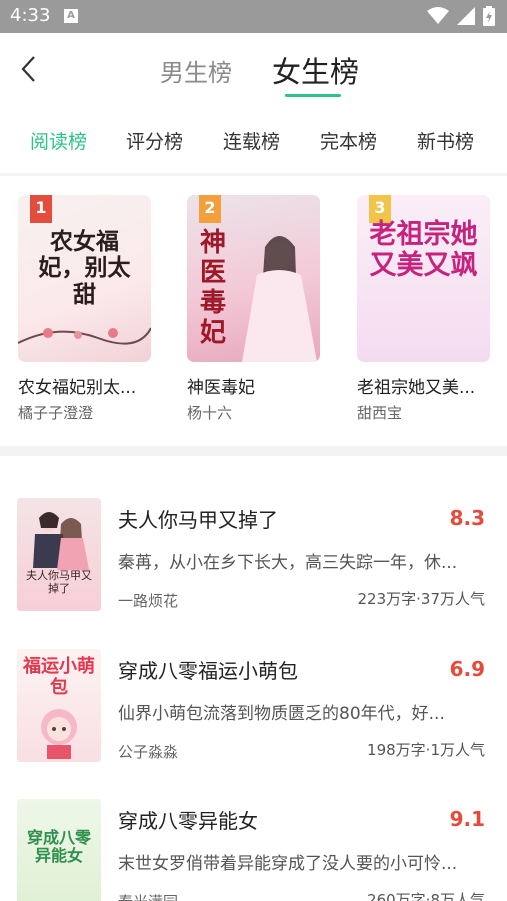 This screenshot has height=901, width=507. I want to click on top-book-2: 2 神医毒妃 神医毒妃 杨十六, so click(262, 308).